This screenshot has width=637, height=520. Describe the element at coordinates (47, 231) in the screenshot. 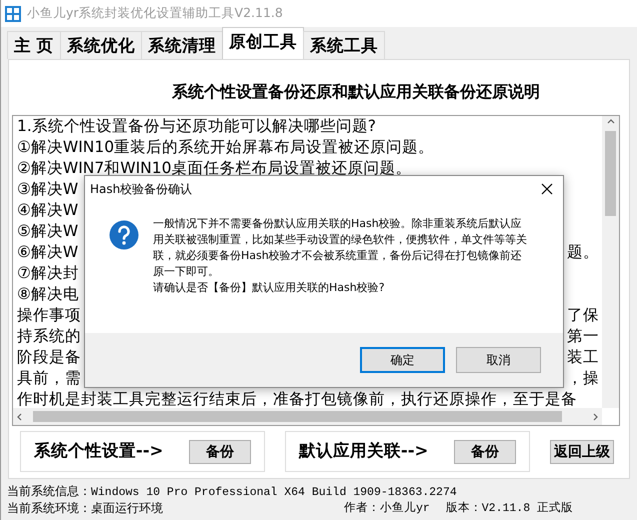

I see `text-line: ⑤解决W` at that location.